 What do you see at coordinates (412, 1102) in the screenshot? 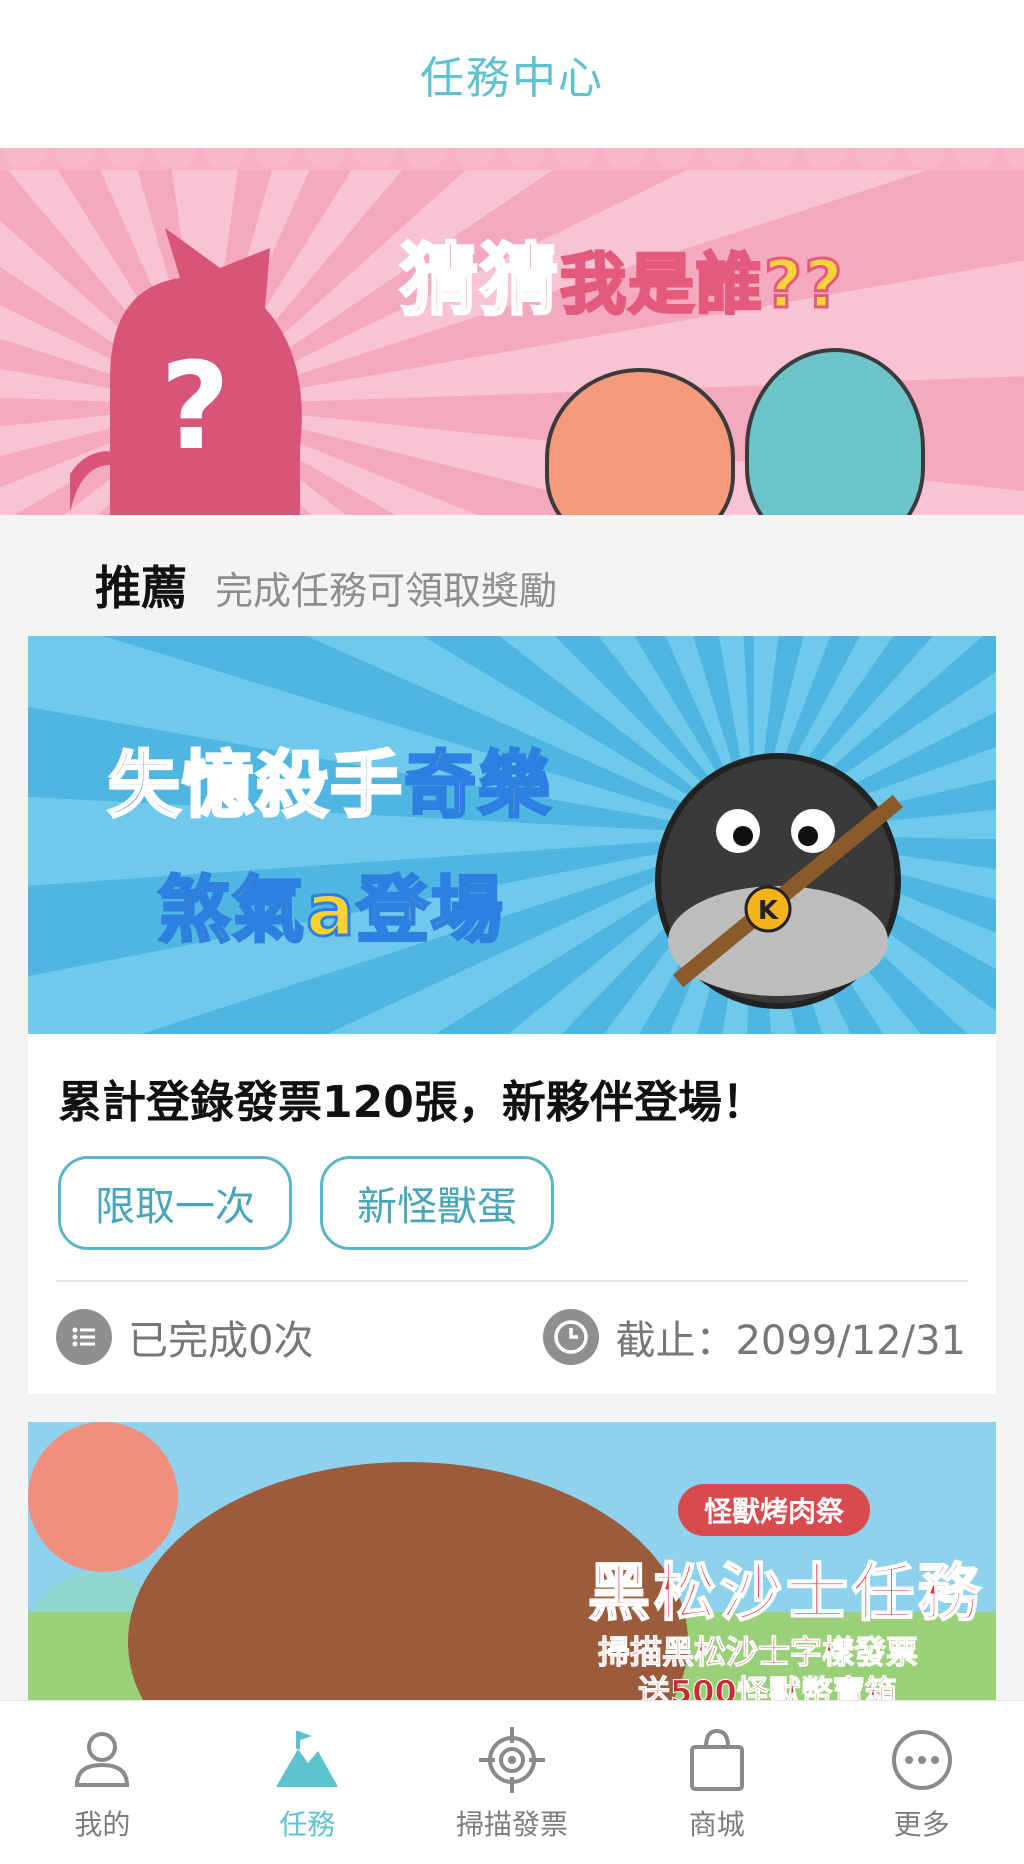
I see `task-title: 累計登錄發票120張，新夥伴登場！` at bounding box center [412, 1102].